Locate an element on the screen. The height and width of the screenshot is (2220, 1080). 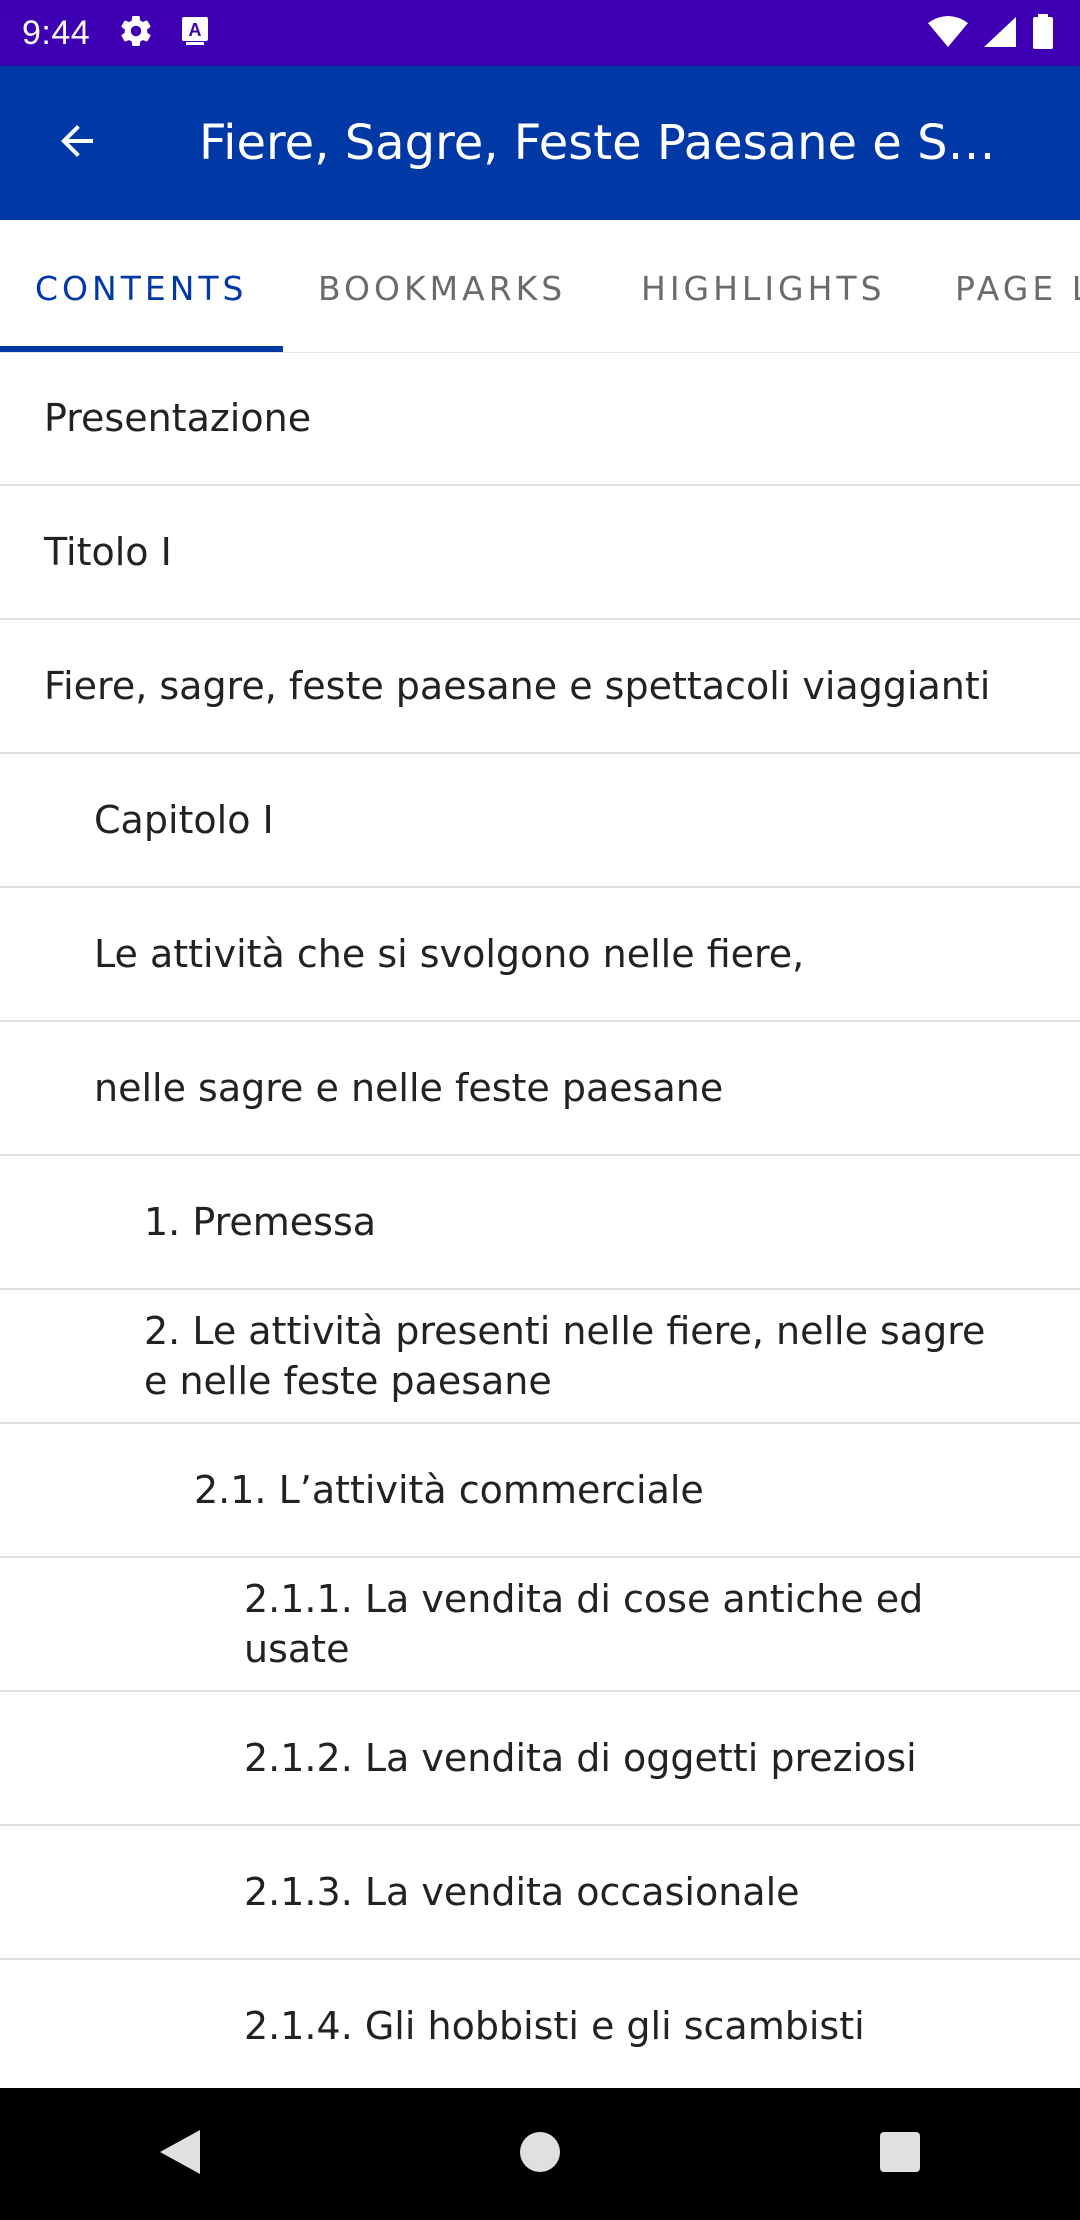
tab-bar: CONTENTS BOOKMARKS HIGHLIGHTS PAGE L is located at coordinates (540, 286).